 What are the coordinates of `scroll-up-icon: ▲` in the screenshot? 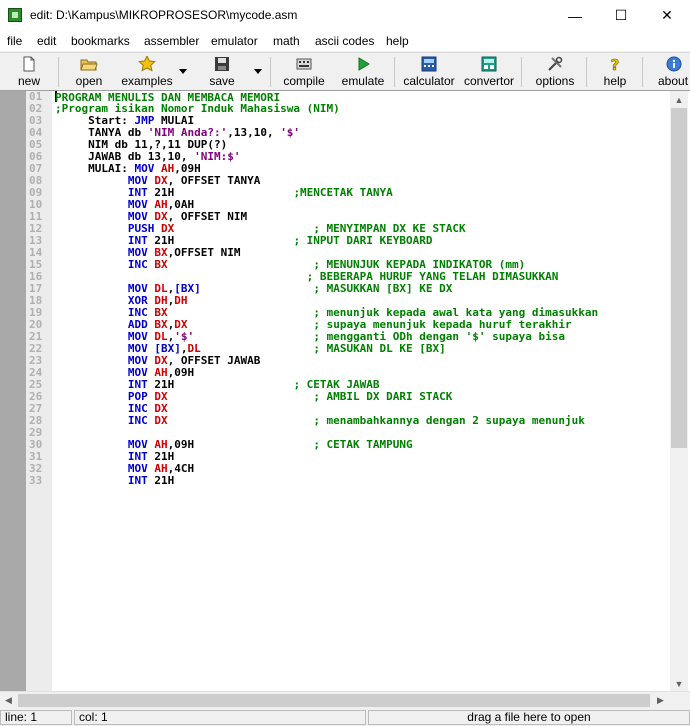 It's located at (679, 99).